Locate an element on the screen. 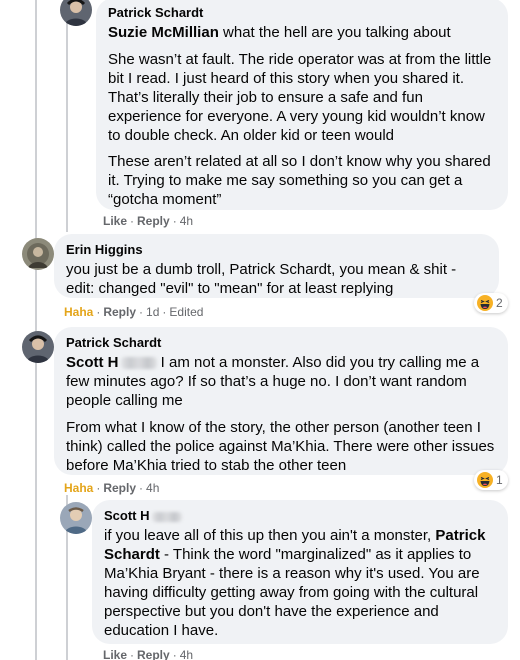 This screenshot has width=520, height=660. mention-link: Scott H is located at coordinates (92, 362).